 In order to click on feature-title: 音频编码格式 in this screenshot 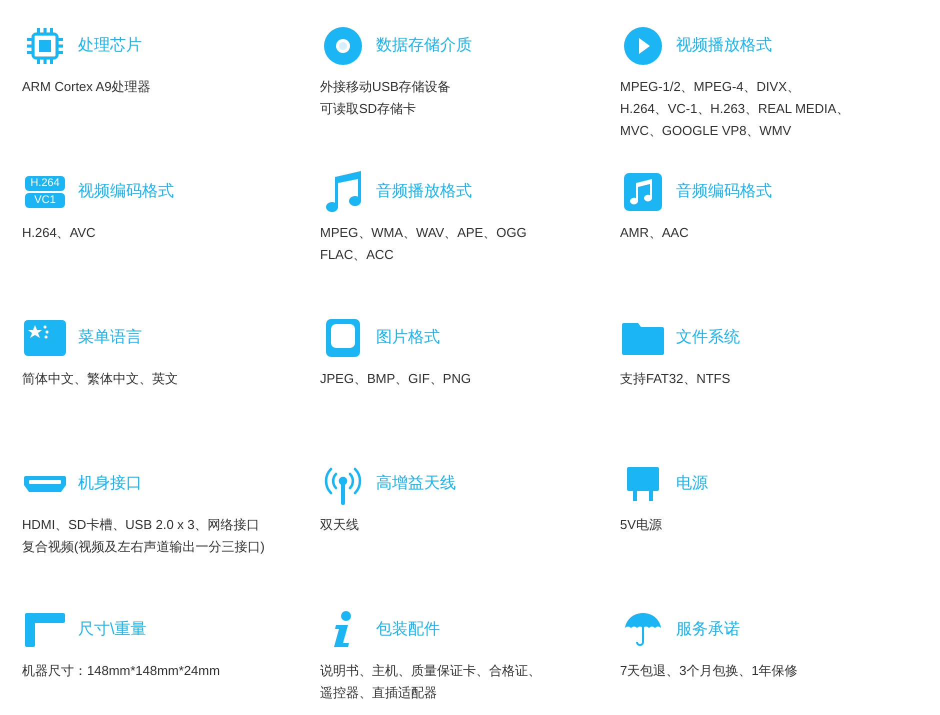, I will do `click(724, 192)`.